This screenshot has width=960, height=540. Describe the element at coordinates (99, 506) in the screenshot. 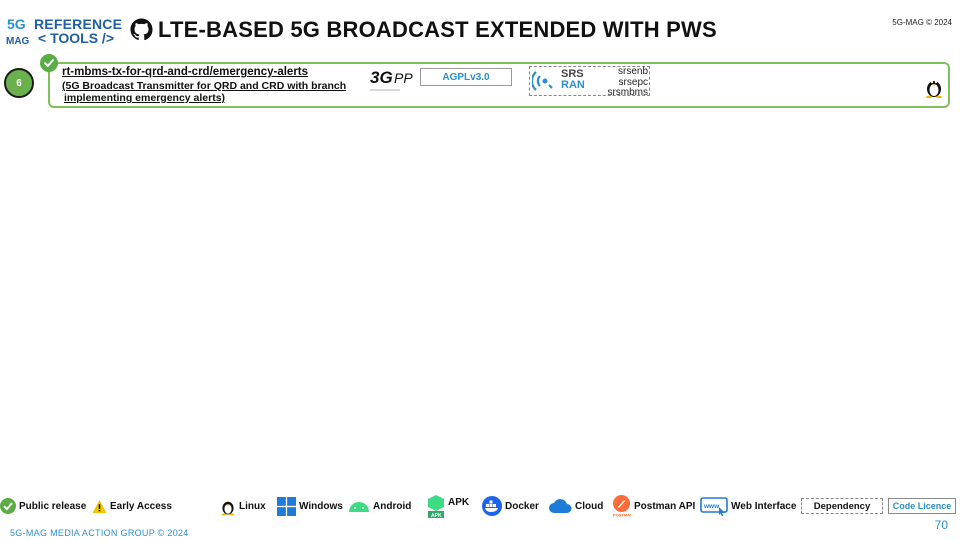

I see `warning-icon` at that location.